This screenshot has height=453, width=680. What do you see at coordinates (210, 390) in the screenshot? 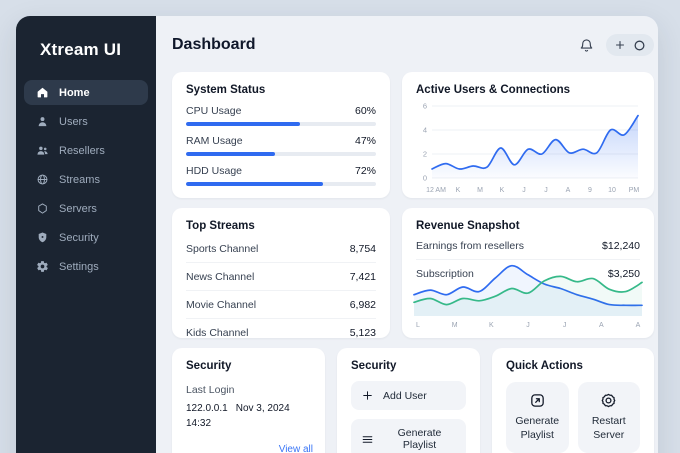
I see `last-login-label: Last Login` at bounding box center [210, 390].